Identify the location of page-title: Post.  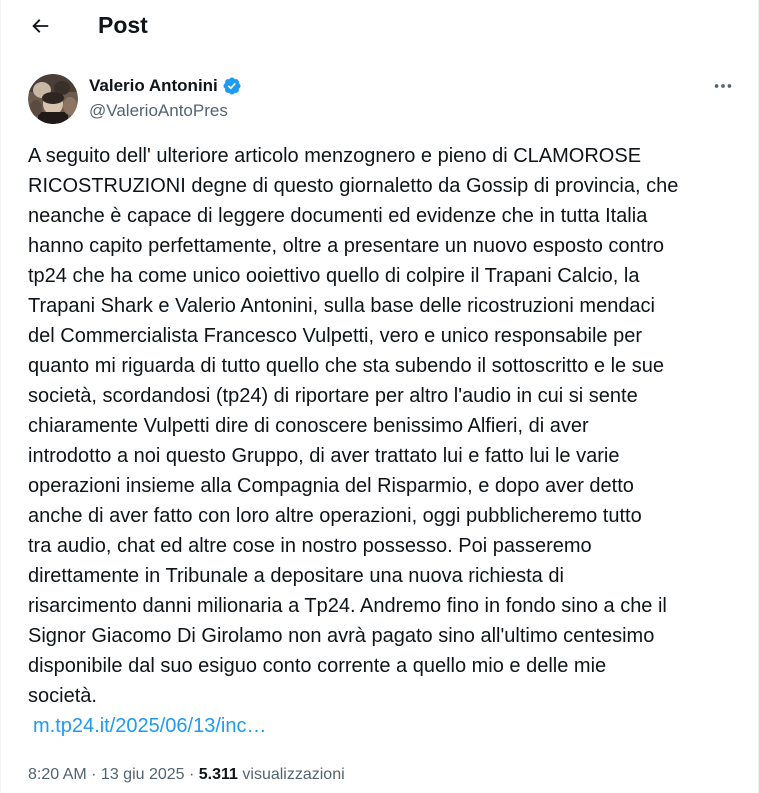
(123, 25).